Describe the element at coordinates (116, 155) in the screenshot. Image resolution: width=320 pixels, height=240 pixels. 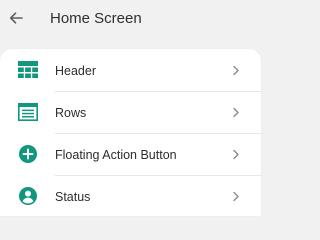
I see `list-item-label: Floating Action Button` at that location.